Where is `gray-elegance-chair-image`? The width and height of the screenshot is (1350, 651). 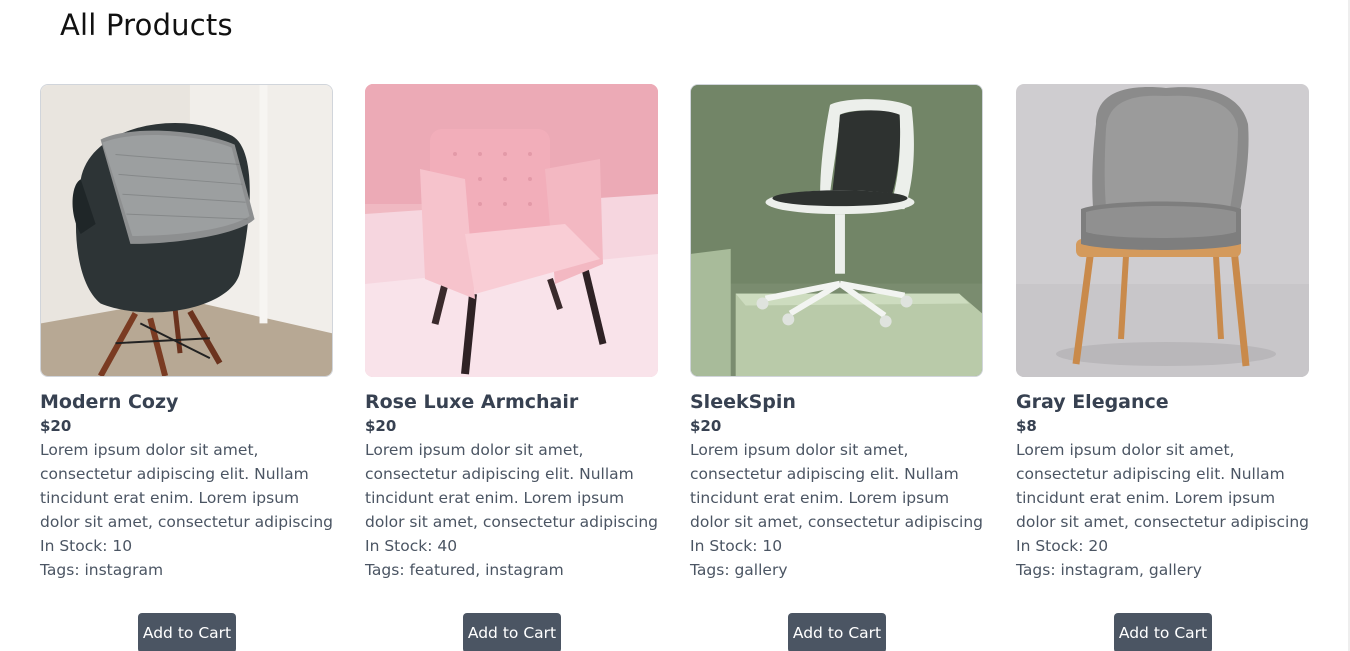
gray-elegance-chair-image is located at coordinates (1162, 230).